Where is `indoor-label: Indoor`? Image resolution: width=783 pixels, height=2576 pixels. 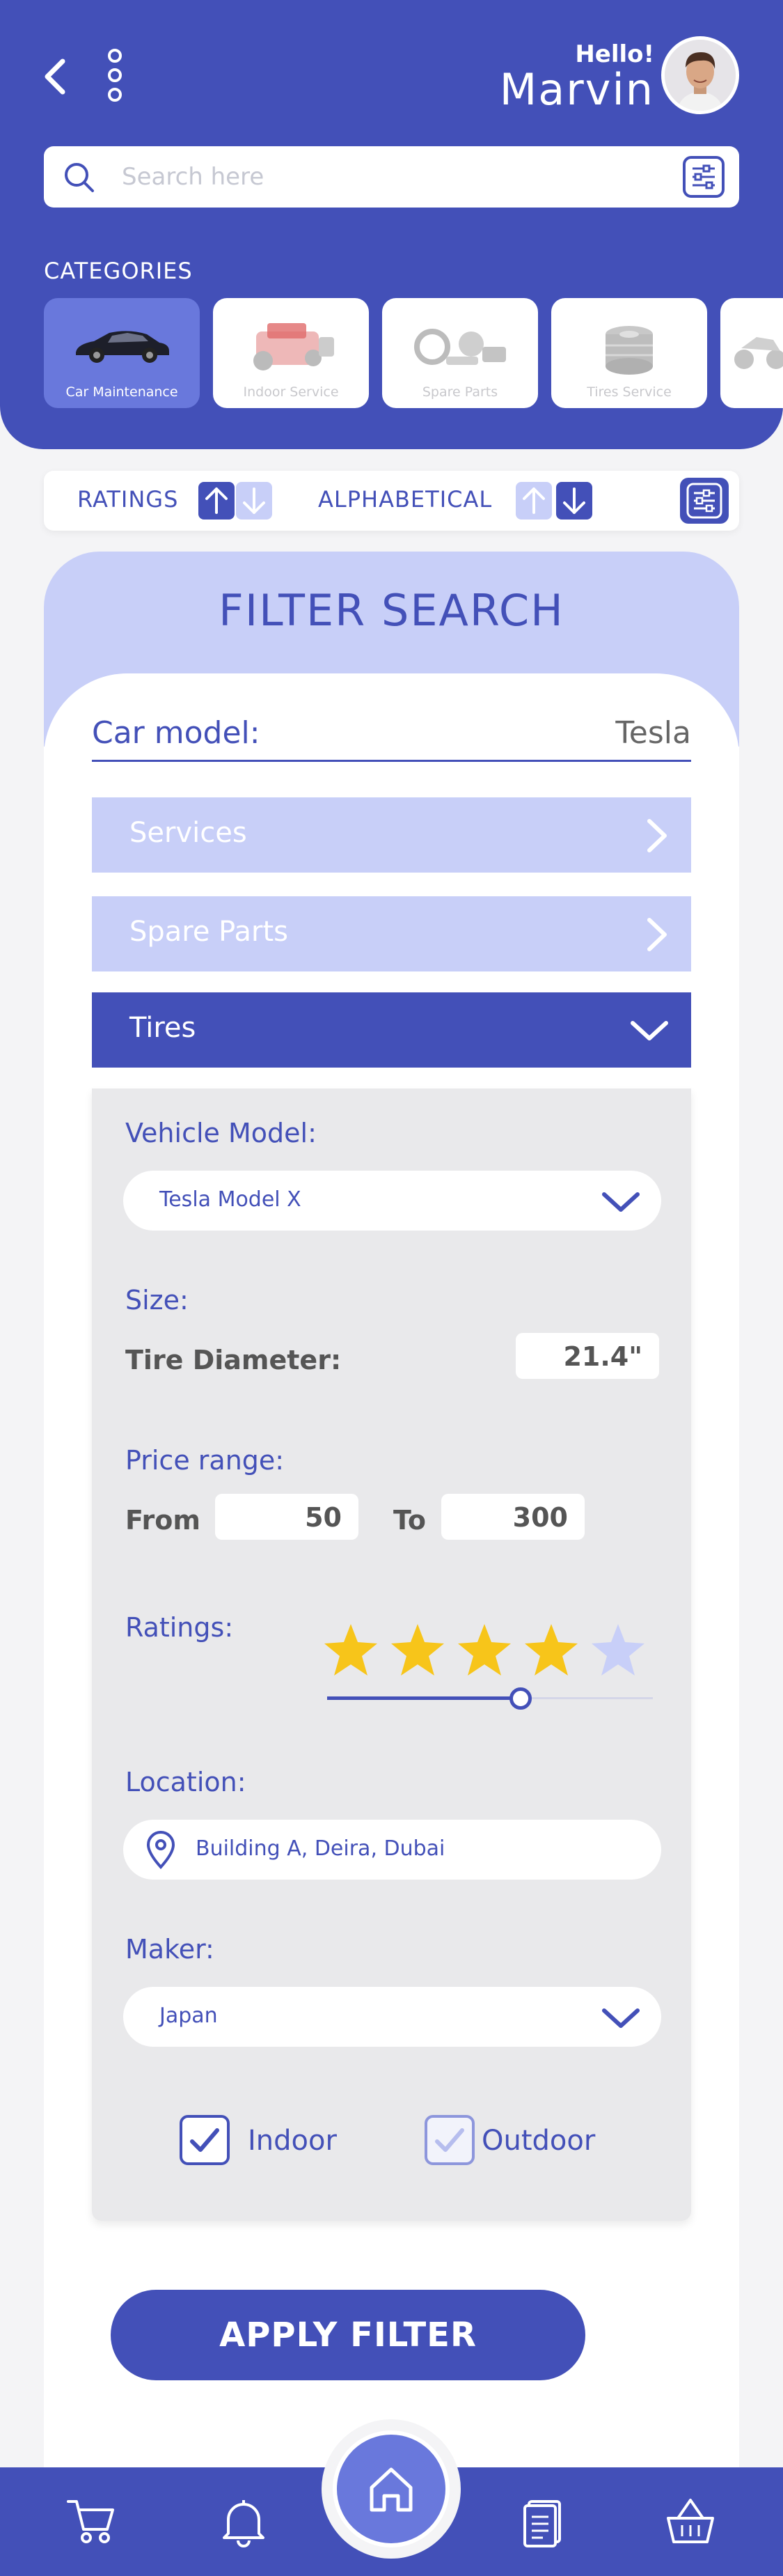 indoor-label: Indoor is located at coordinates (292, 2141).